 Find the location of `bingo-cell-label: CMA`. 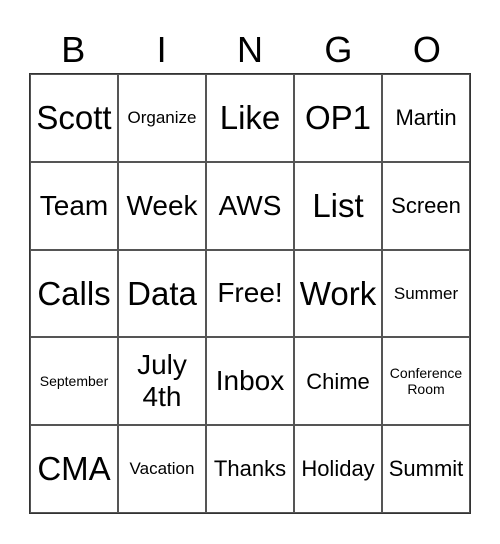

bingo-cell-label: CMA is located at coordinates (74, 469).